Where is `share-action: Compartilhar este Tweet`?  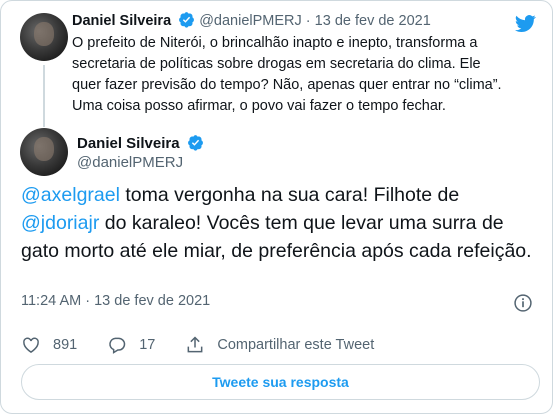
share-action: Compartilhar este Tweet is located at coordinates (279, 345).